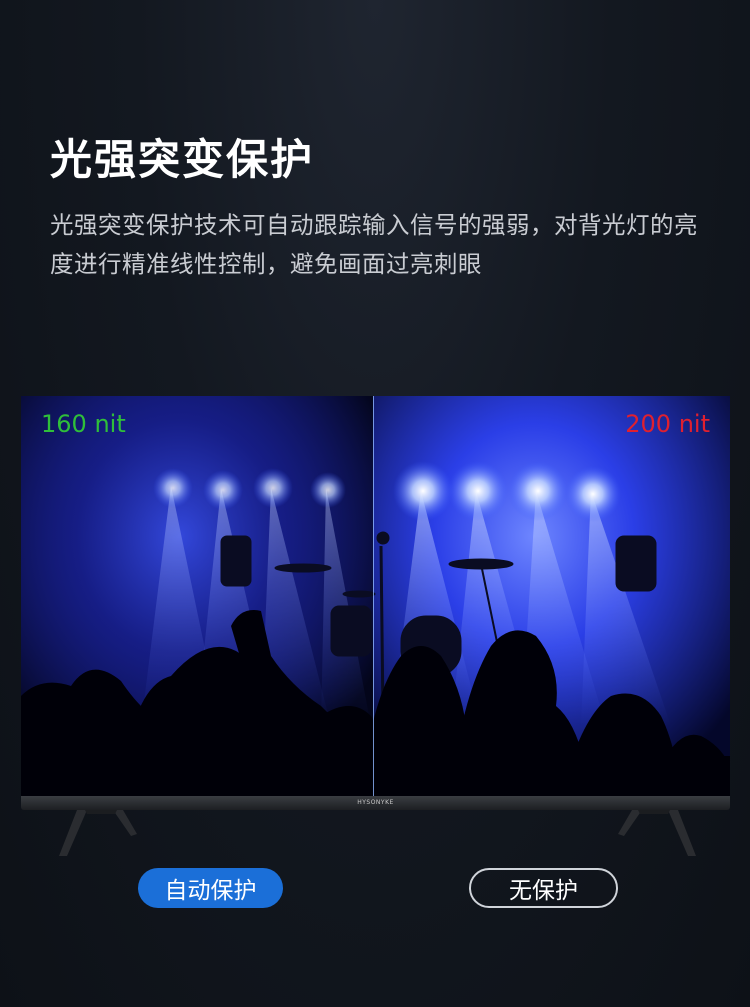  Describe the element at coordinates (657, 833) in the screenshot. I see `tv-leg-right` at that location.